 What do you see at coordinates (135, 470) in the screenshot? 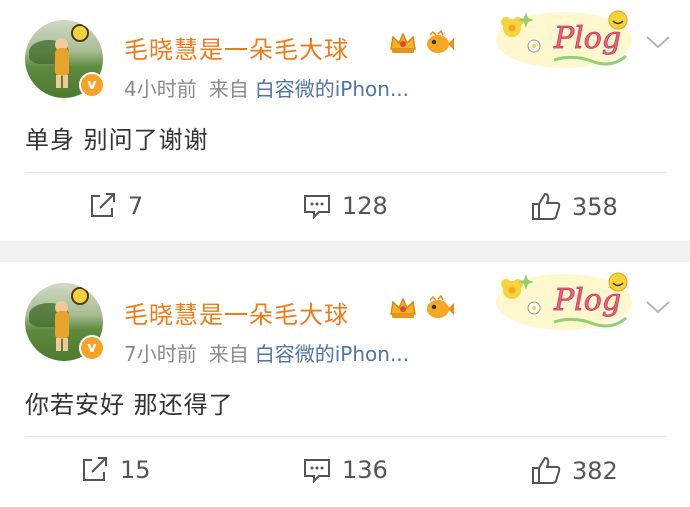
I see `repost-count: 15` at bounding box center [135, 470].